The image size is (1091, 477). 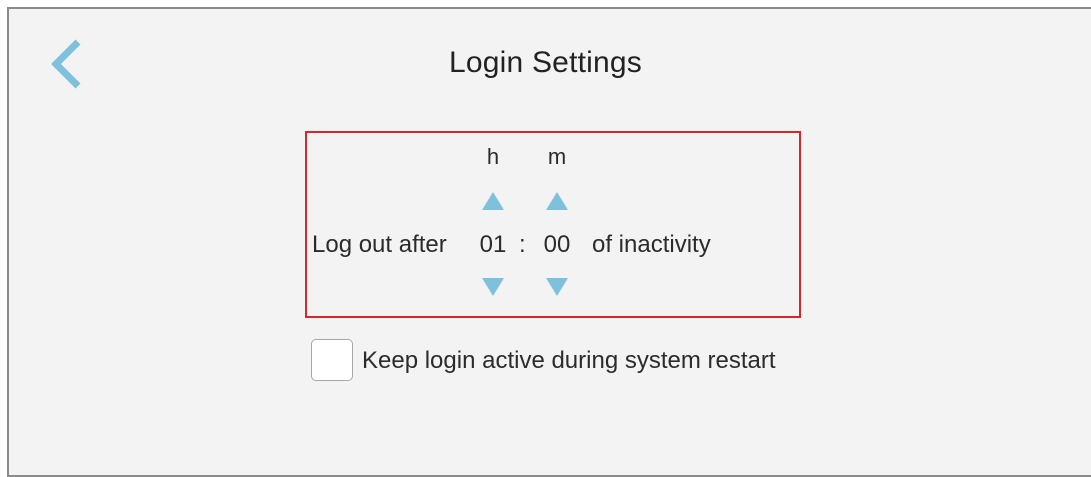 I want to click on minutes-increment-button, so click(x=557, y=205).